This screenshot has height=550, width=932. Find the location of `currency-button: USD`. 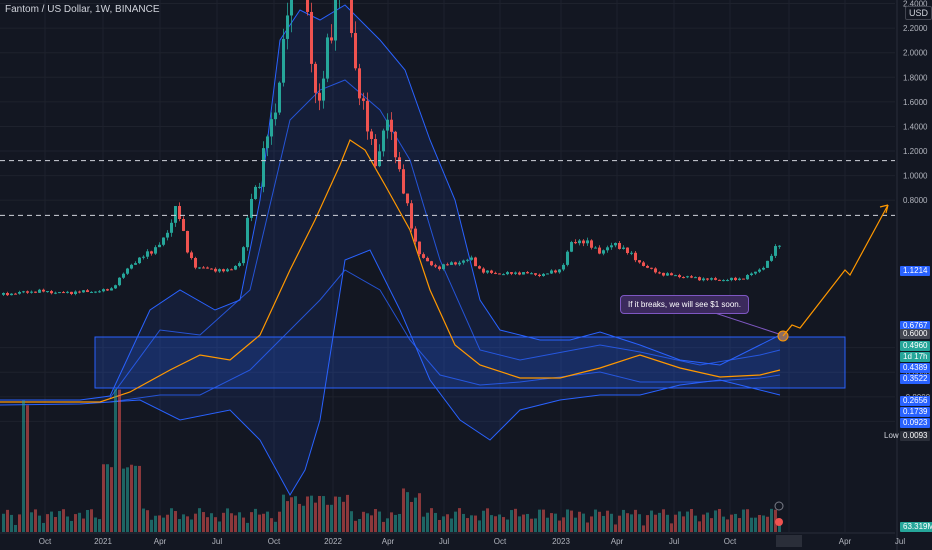

currency-button: USD is located at coordinates (918, 13).